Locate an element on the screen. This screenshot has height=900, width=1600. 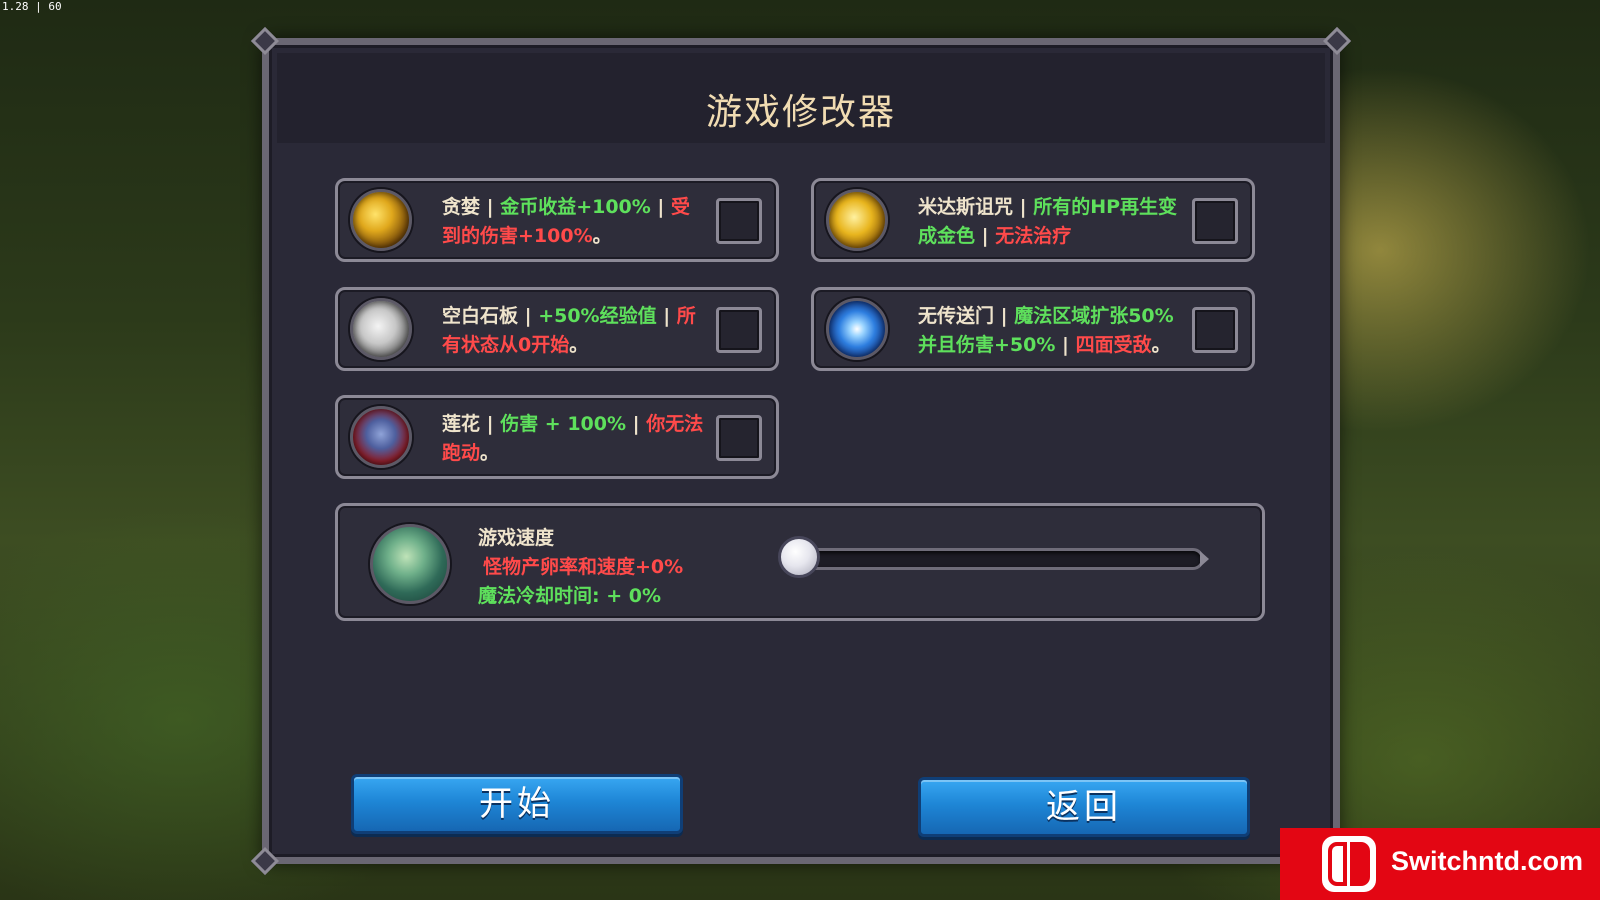
mod-description: 贪婪 | 金币收益+100% | 受到的伤害+100%。 is located at coordinates (566, 221).